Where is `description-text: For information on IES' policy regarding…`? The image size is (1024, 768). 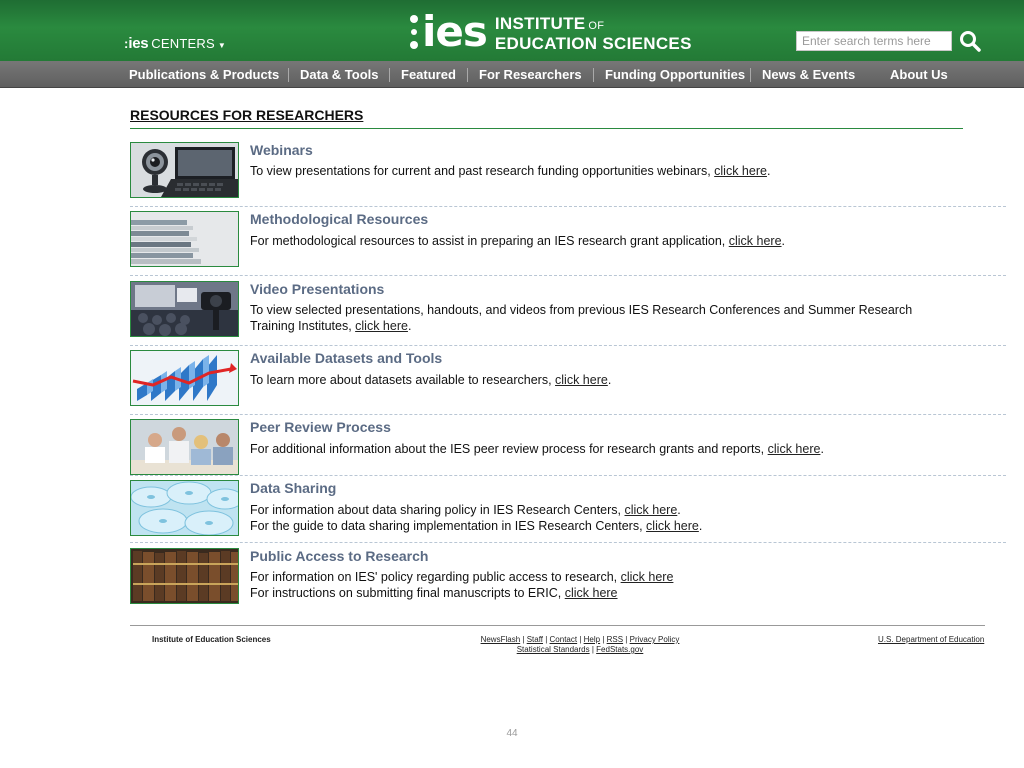 description-text: For information on IES' policy regarding… is located at coordinates (435, 577).